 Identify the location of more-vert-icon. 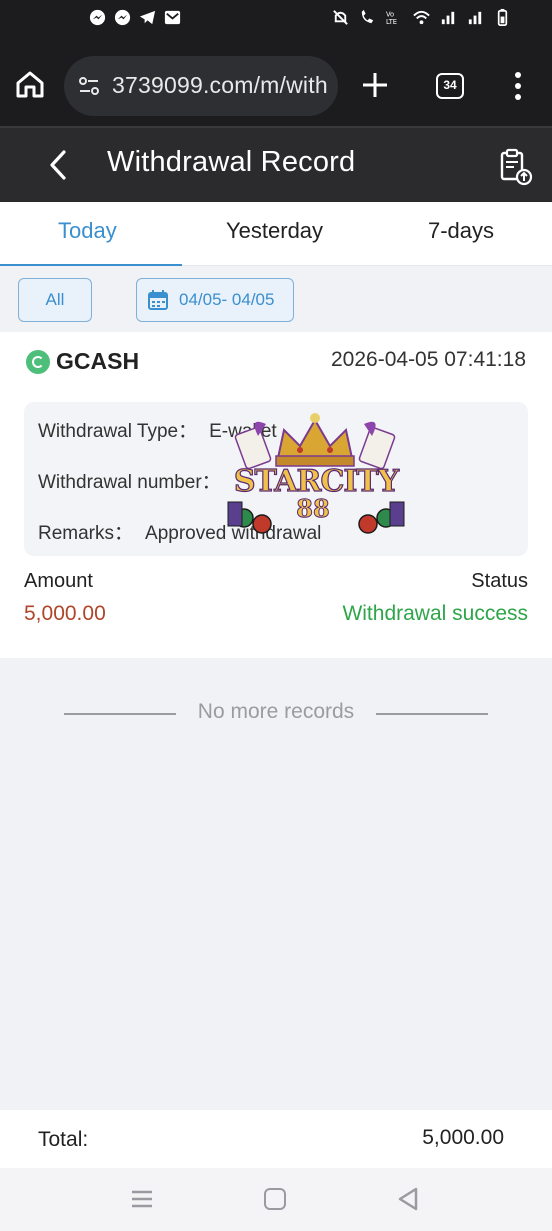
(518, 86).